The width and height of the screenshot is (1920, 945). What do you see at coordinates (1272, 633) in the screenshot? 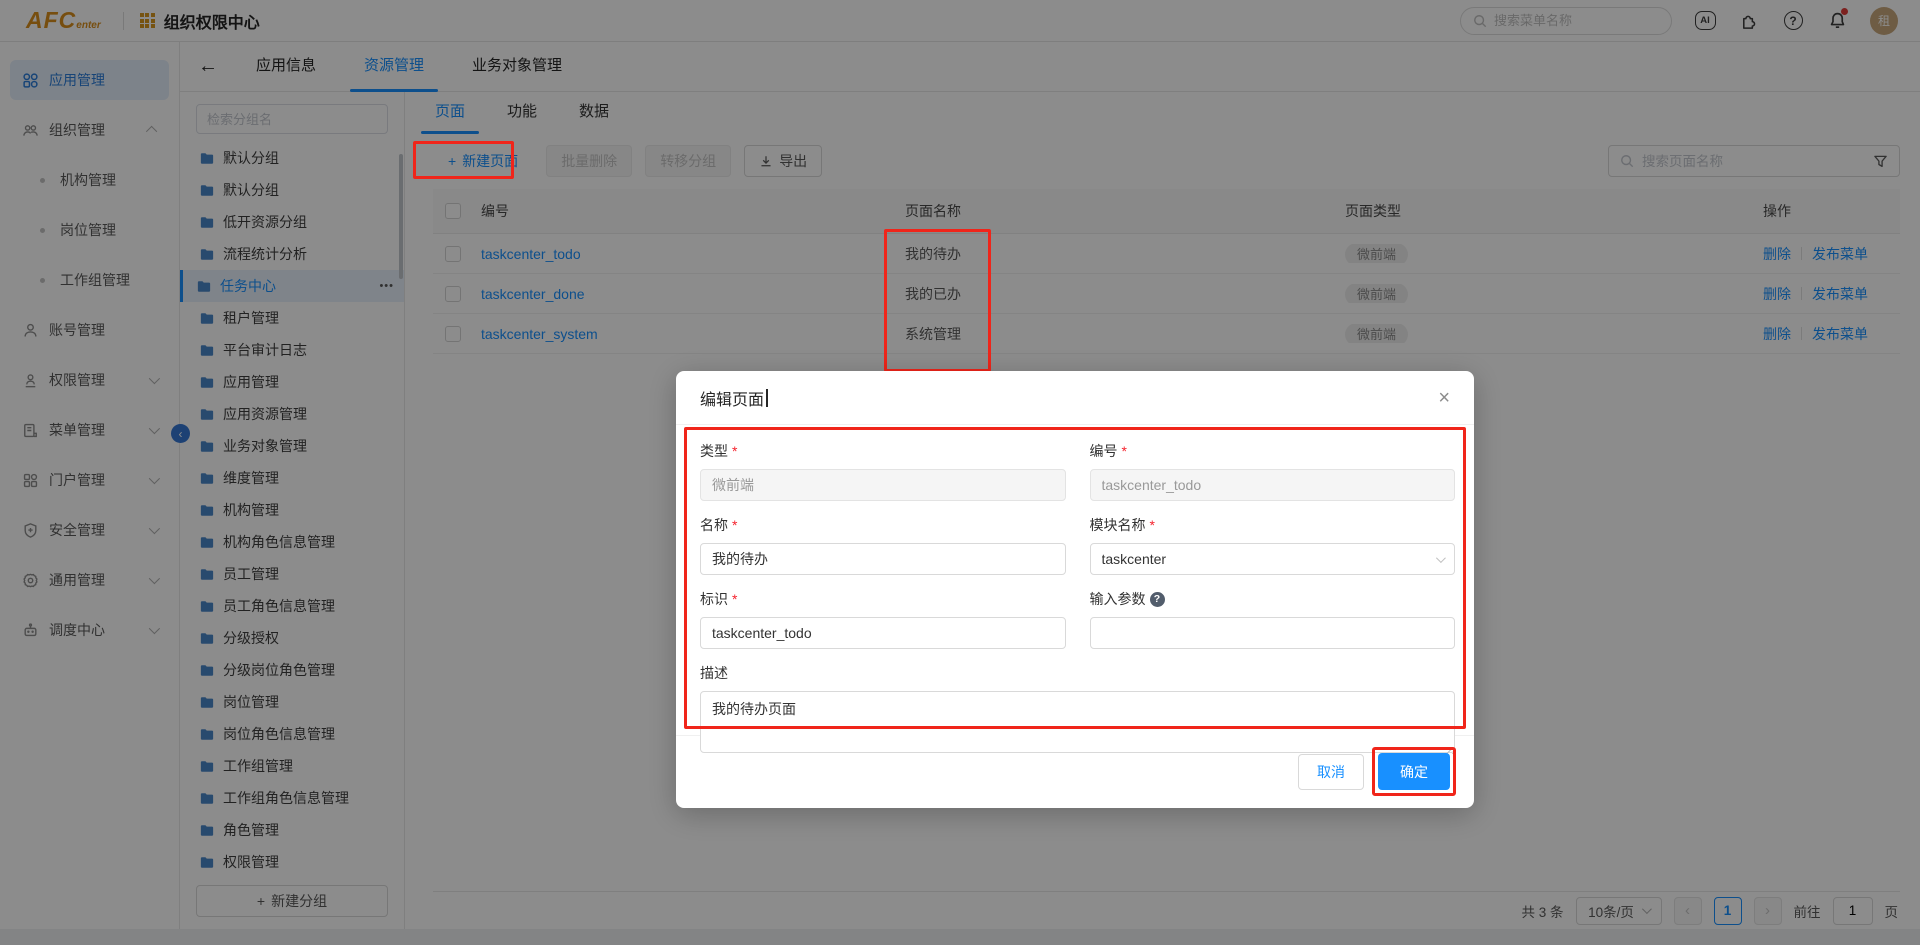
I see `params-input` at bounding box center [1272, 633].